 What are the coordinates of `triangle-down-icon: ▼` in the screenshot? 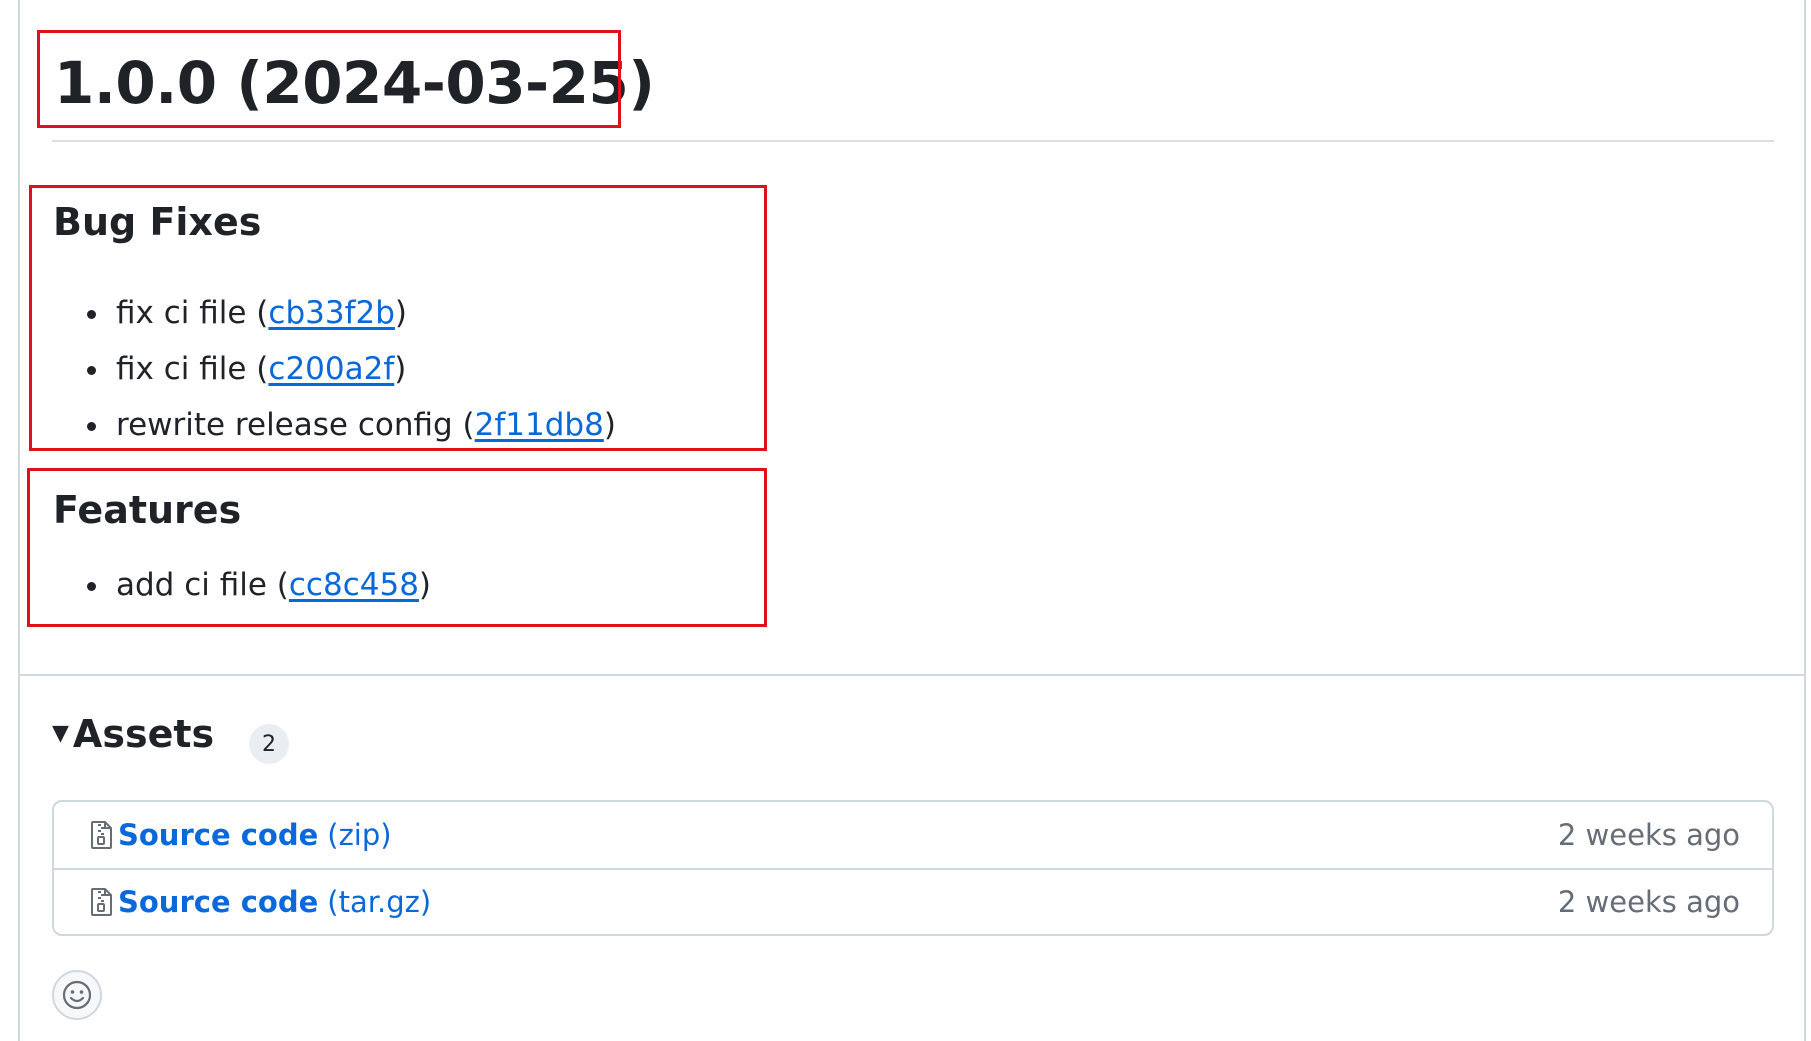 It's located at (60, 733).